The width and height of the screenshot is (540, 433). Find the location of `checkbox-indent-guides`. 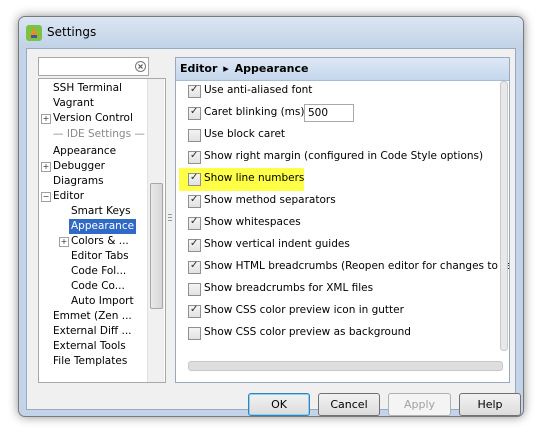

checkbox-indent-guides is located at coordinates (194, 245).